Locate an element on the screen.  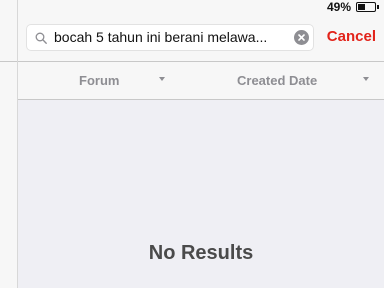
column-header-bar: Forum Created Date is located at coordinates (201, 81).